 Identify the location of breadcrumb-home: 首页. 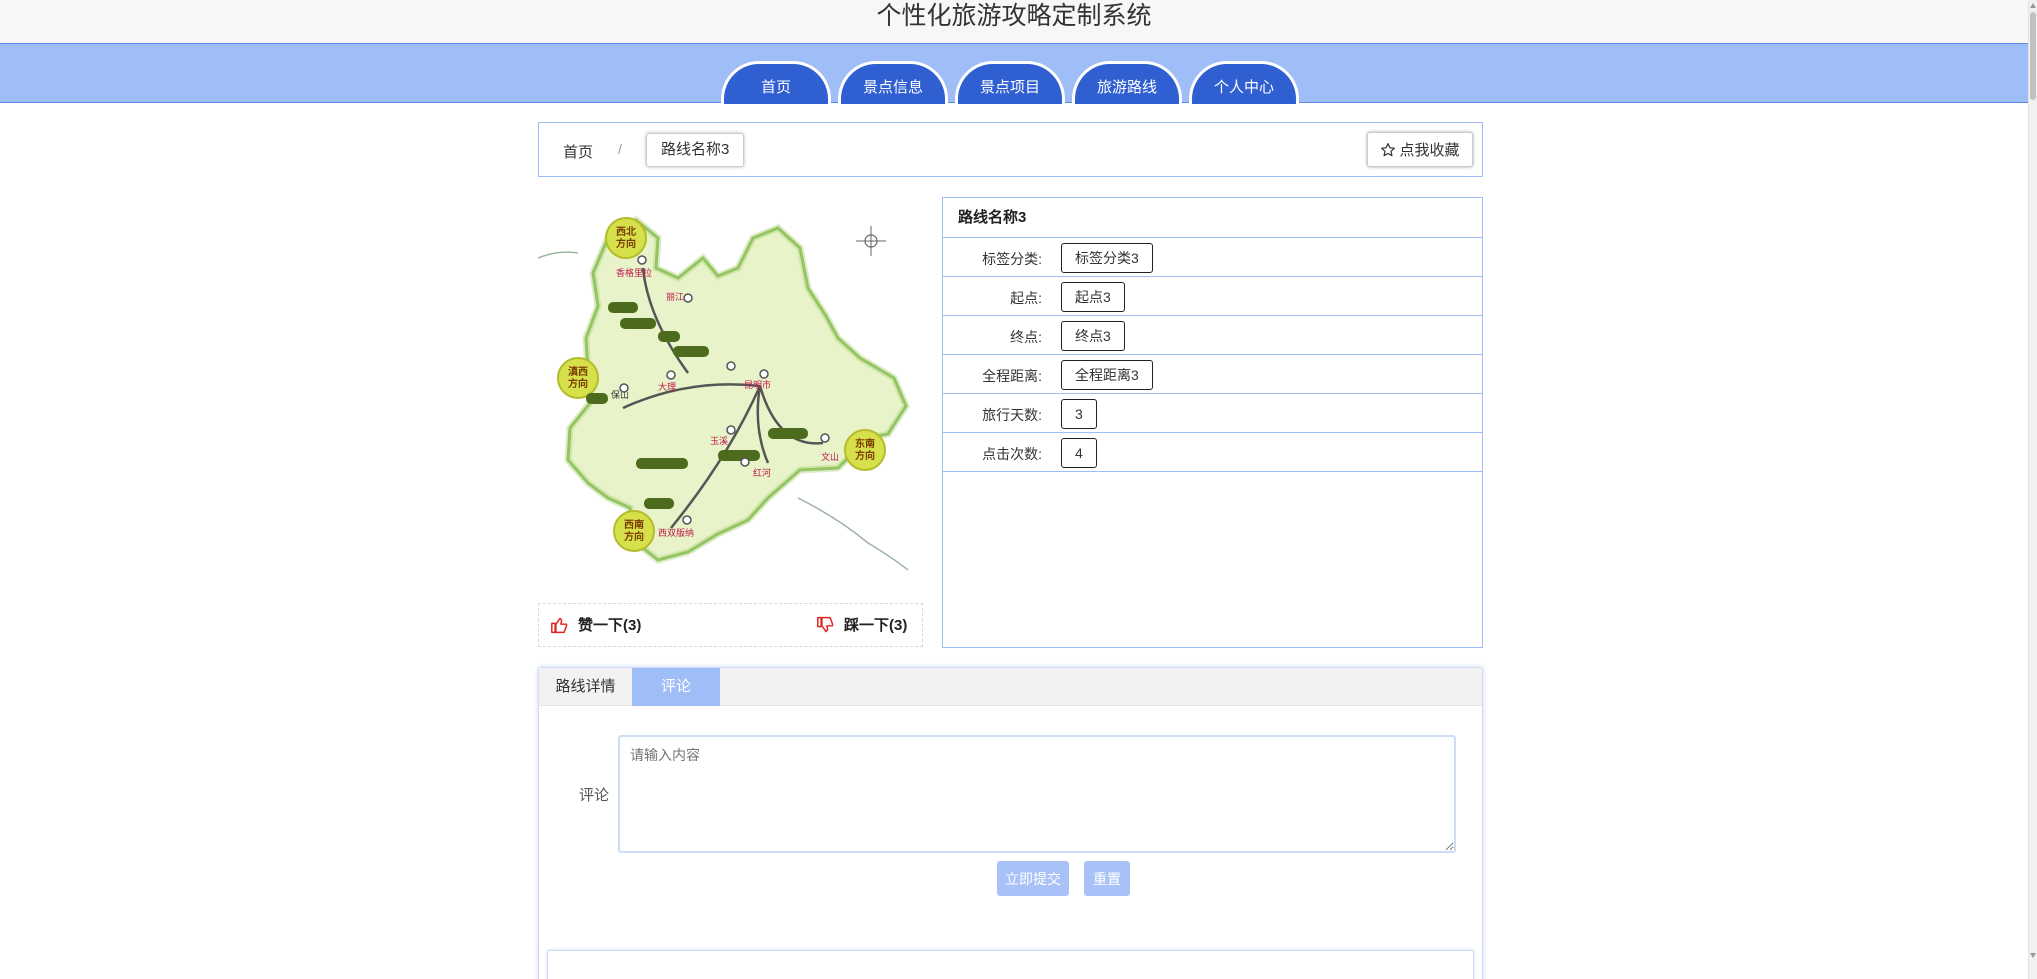
(578, 151).